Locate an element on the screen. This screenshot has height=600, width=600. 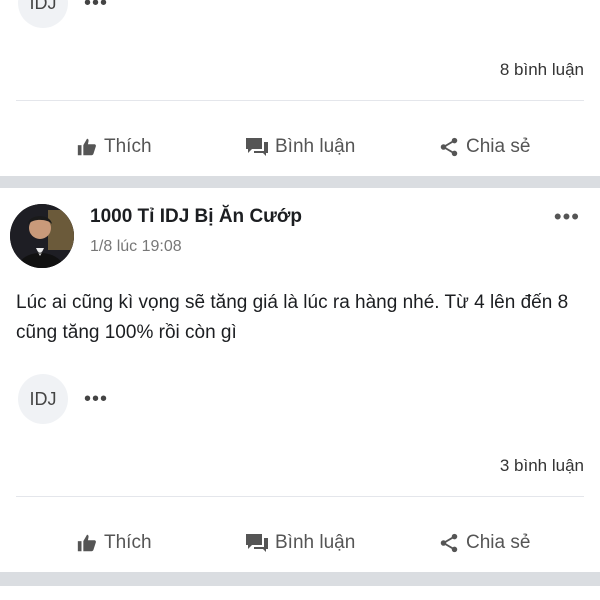
author-name: 1000 Tỉ IDJ Bị Ăn Cướp is located at coordinates (196, 217).